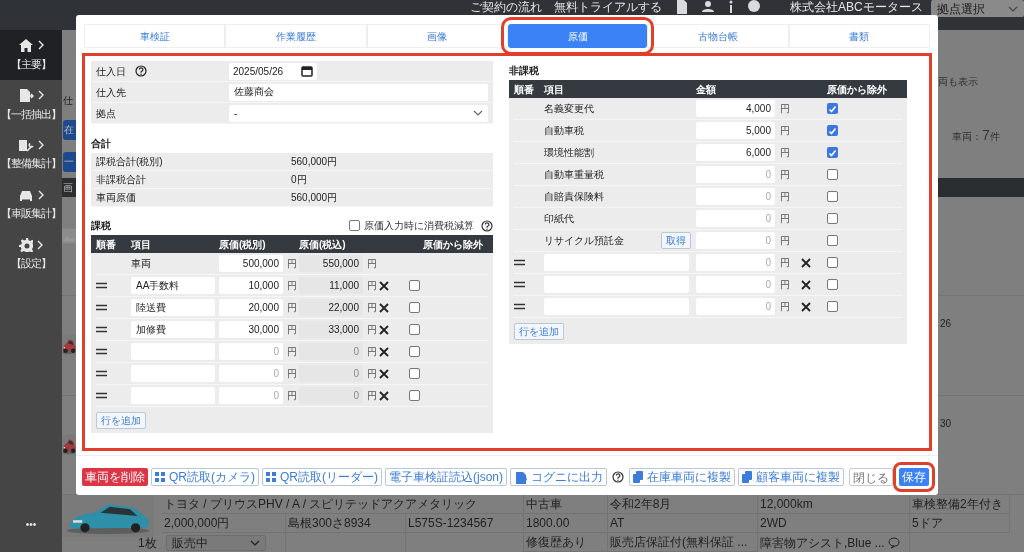 The height and width of the screenshot is (552, 1024). Describe the element at coordinates (322, 477) in the screenshot. I see `qr-button: QR読取(リーダー)` at that location.